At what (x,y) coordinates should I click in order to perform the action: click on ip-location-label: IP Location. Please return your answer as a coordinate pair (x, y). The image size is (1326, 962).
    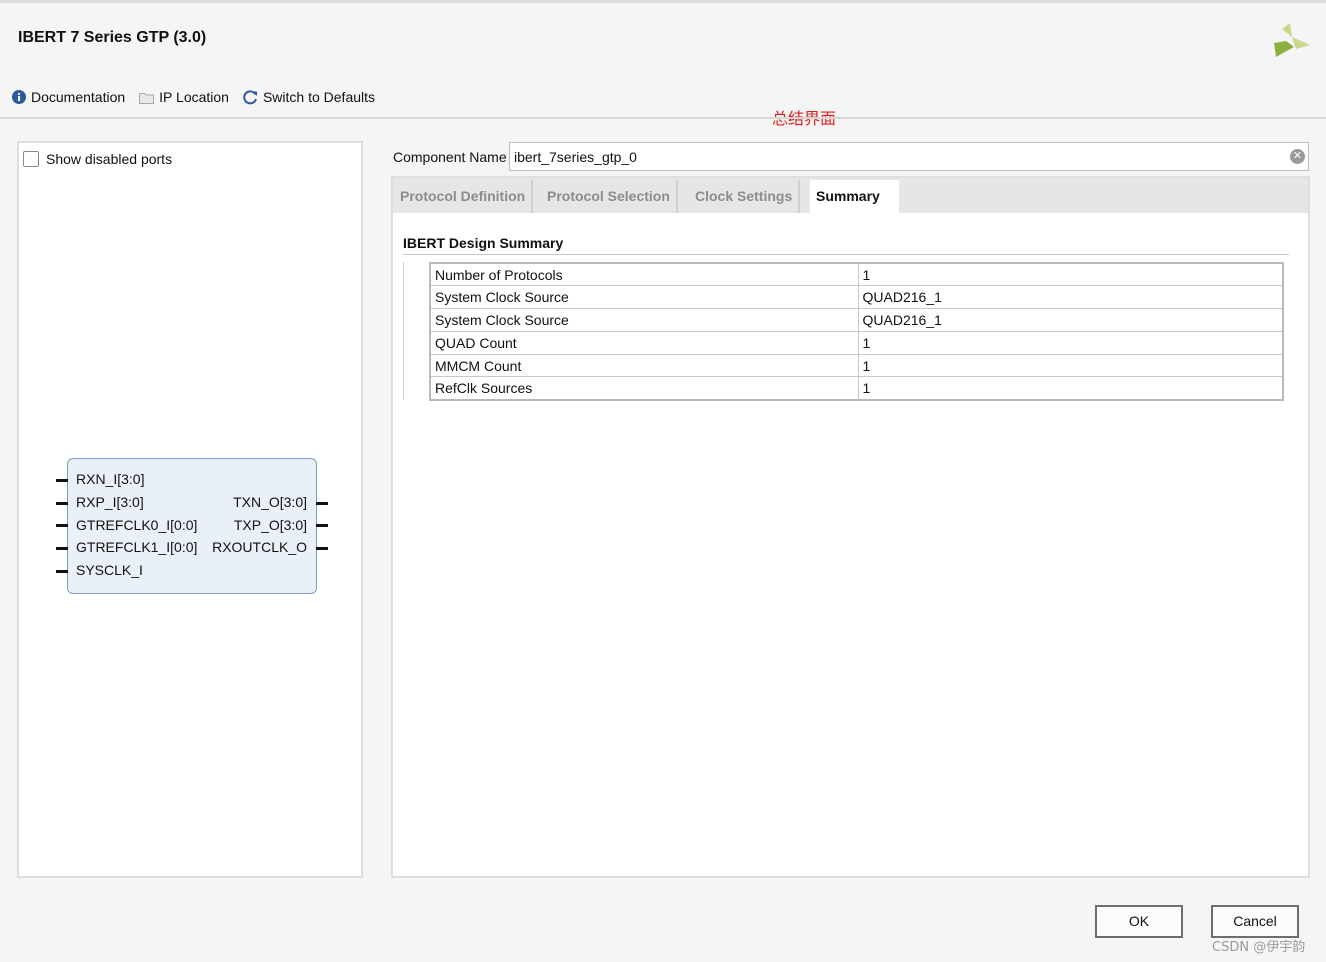
    Looking at the image, I should click on (194, 97).